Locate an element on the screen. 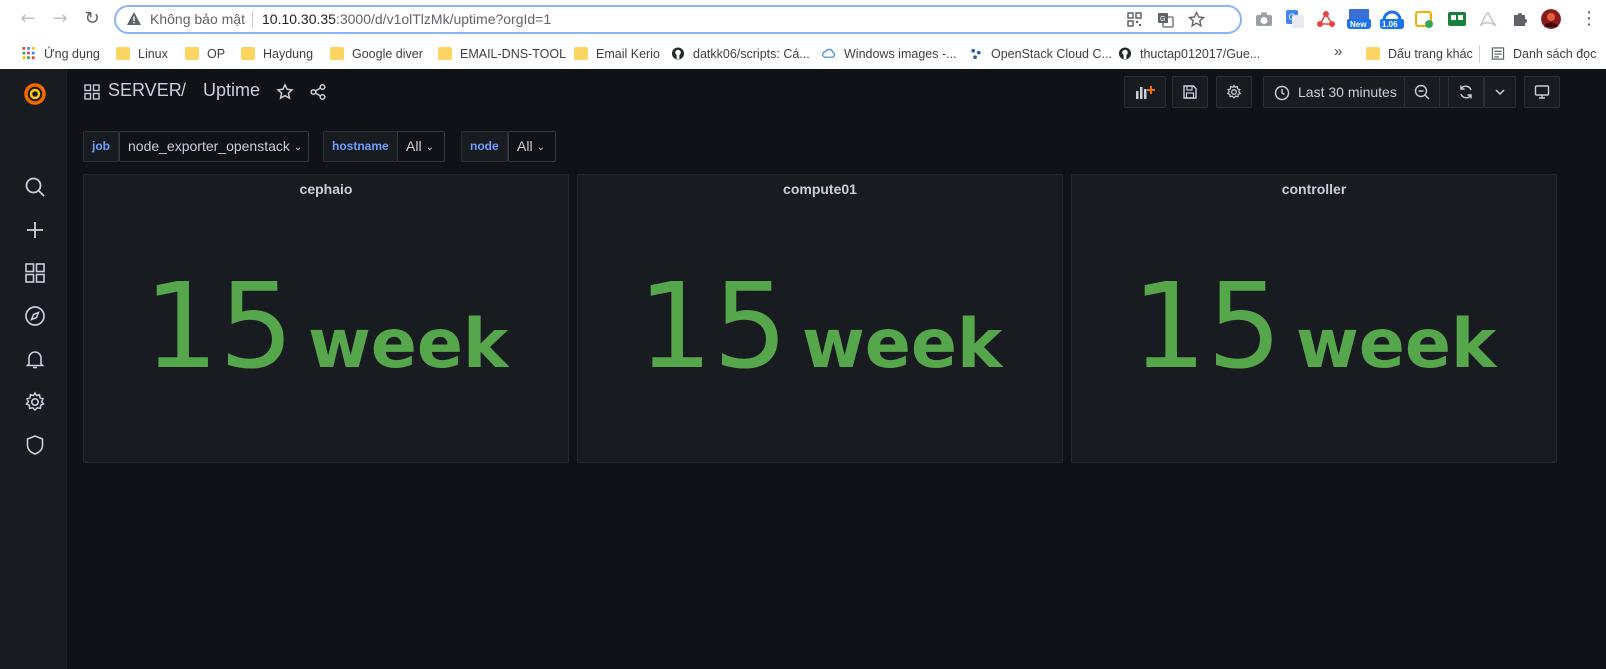 This screenshot has width=1606, height=669. zoom-out-button is located at coordinates (1422, 92).